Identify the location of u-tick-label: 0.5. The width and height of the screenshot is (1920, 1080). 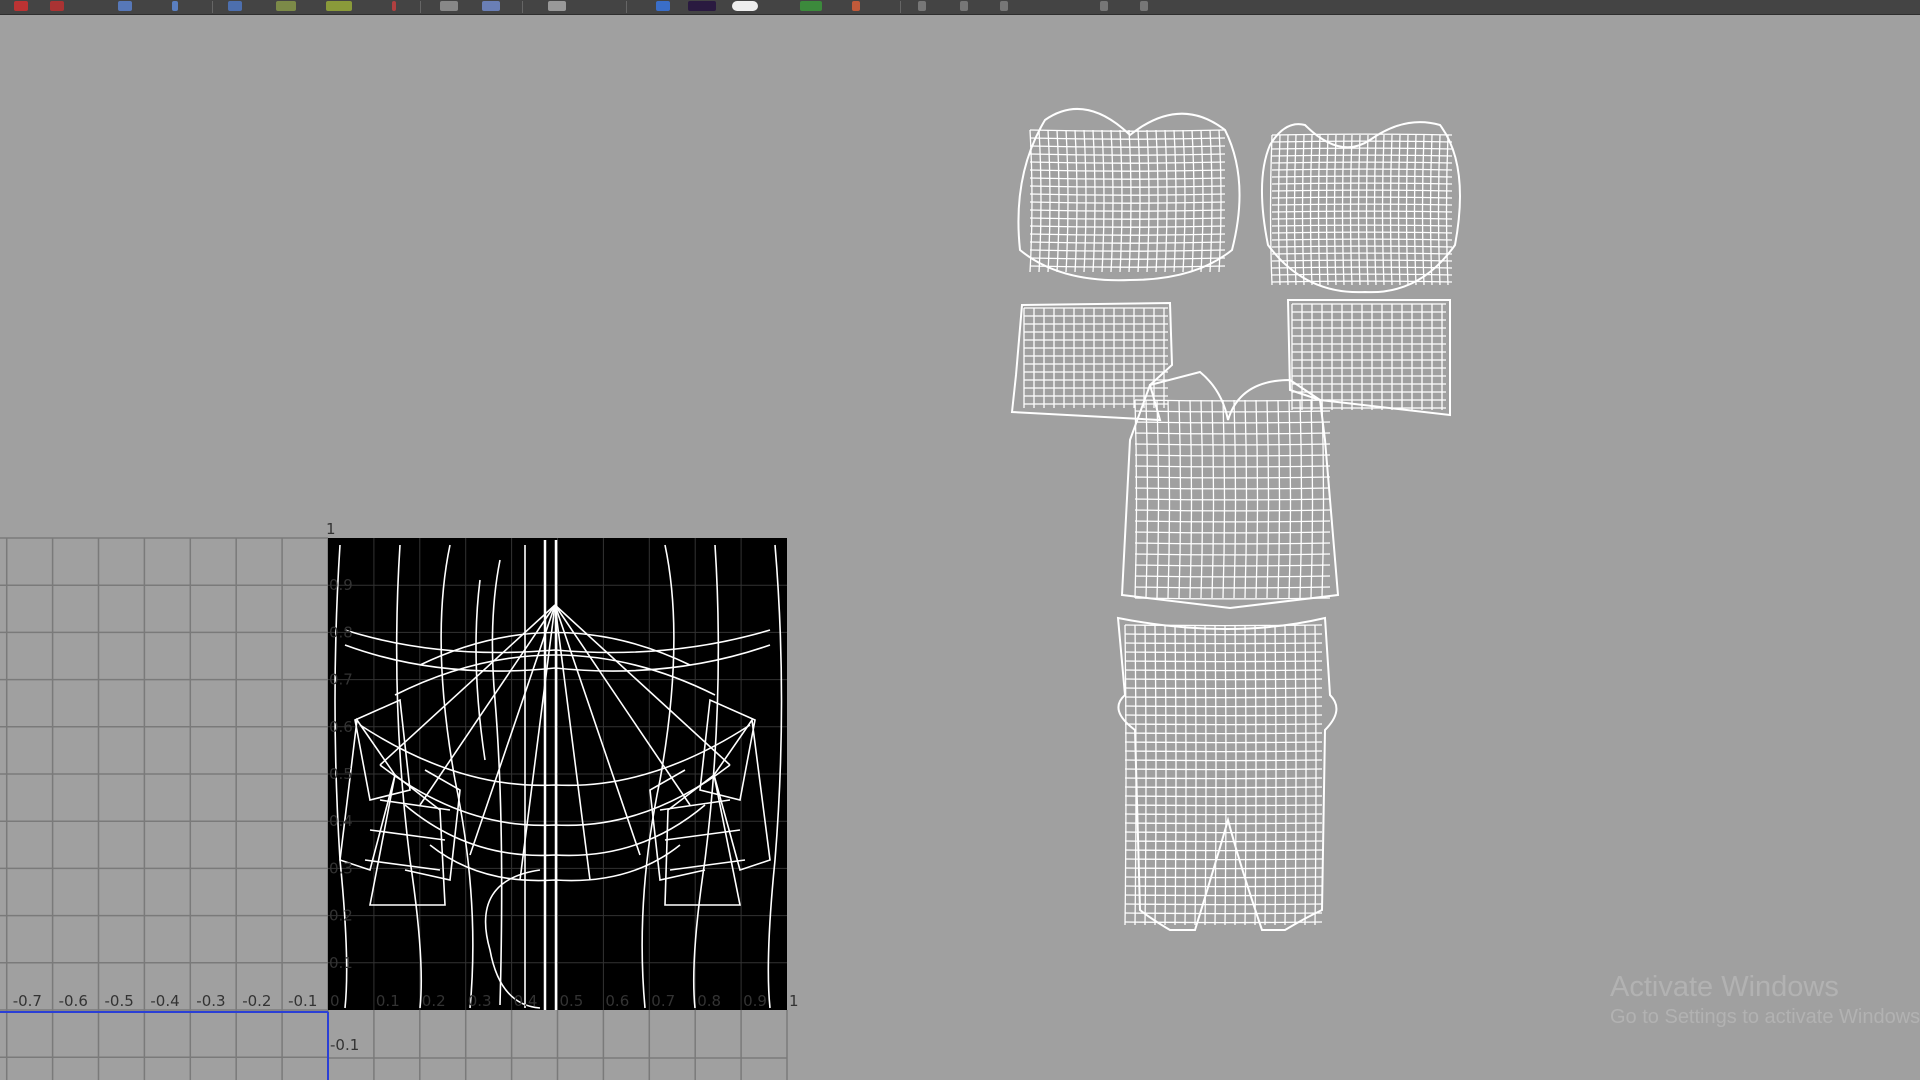
(572, 1001).